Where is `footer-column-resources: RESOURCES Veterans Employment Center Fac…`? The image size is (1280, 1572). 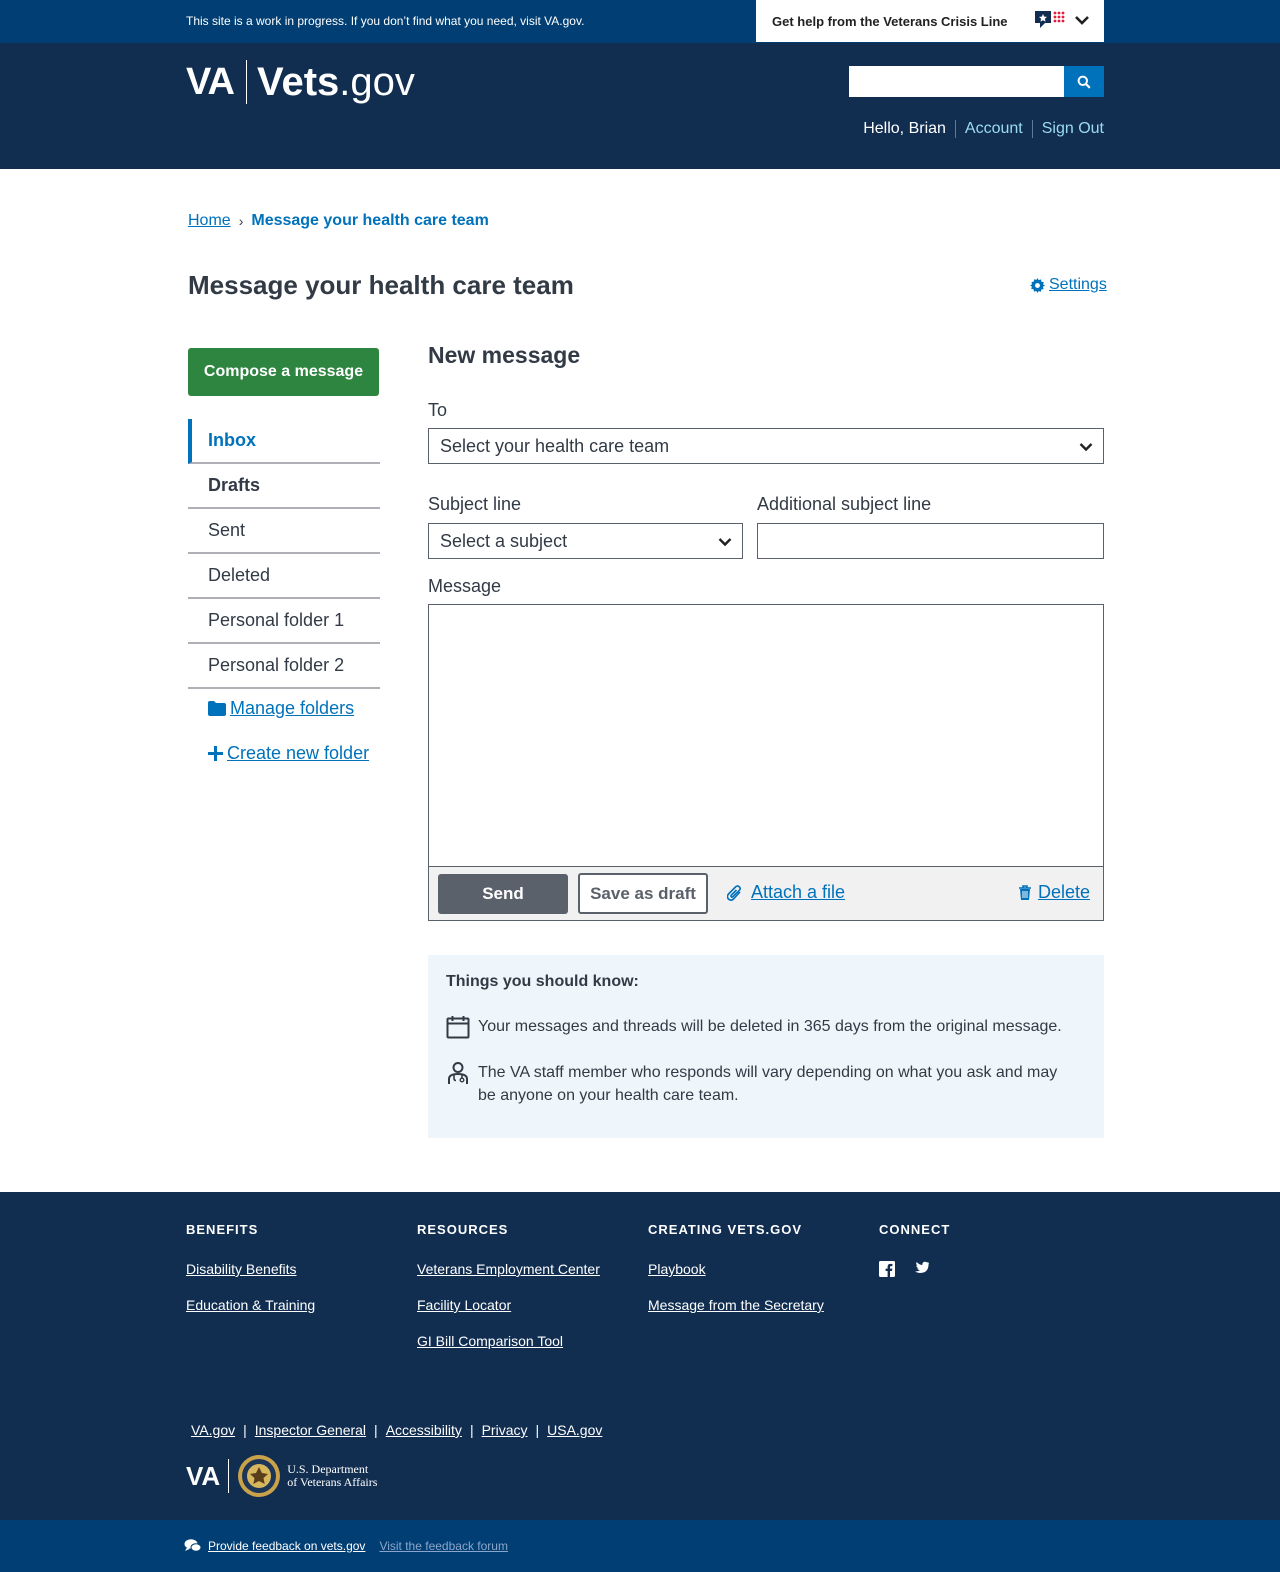 footer-column-resources: RESOURCES Veterans Employment Center Fac… is located at coordinates (508, 1295).